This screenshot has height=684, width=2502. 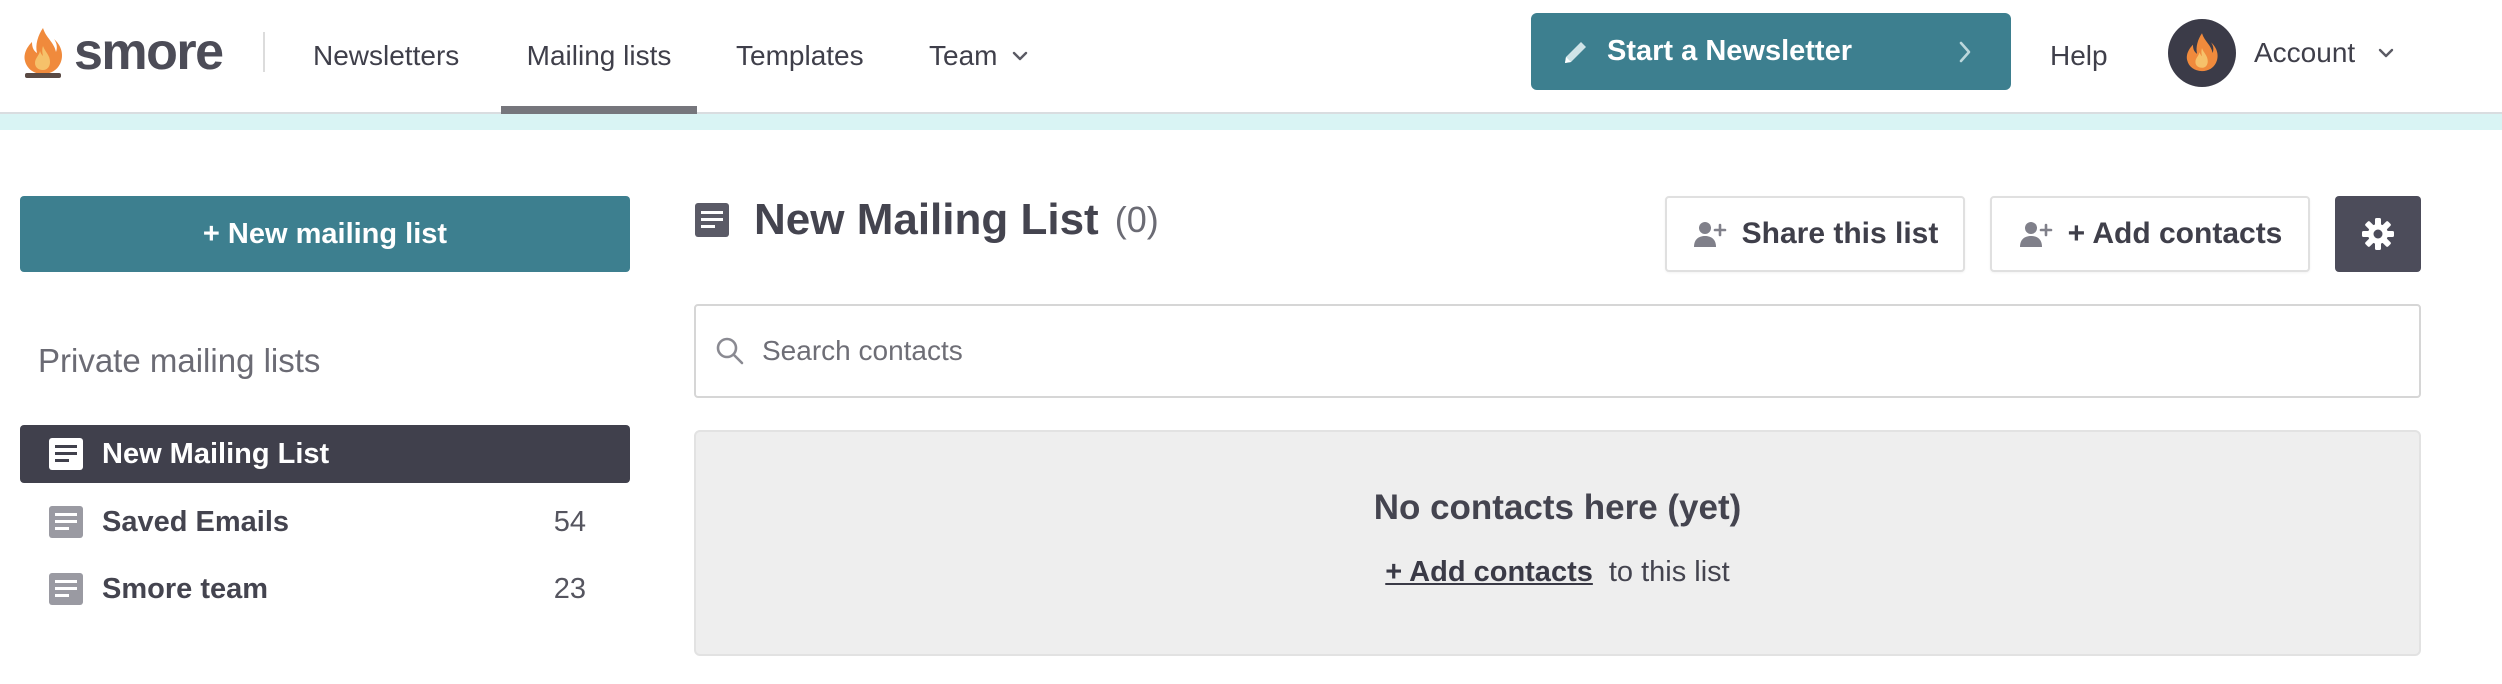 What do you see at coordinates (599, 57) in the screenshot?
I see `nav-mailing-lists: Mailing lists` at bounding box center [599, 57].